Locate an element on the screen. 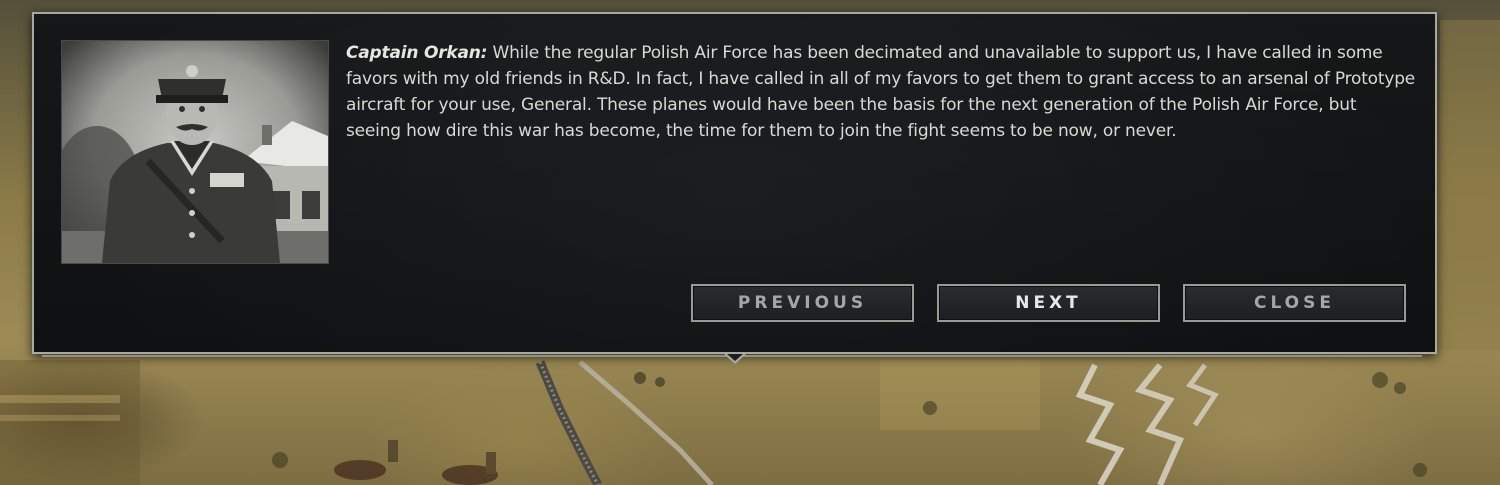 The height and width of the screenshot is (485, 1500). next-button: NEXT is located at coordinates (1048, 303).